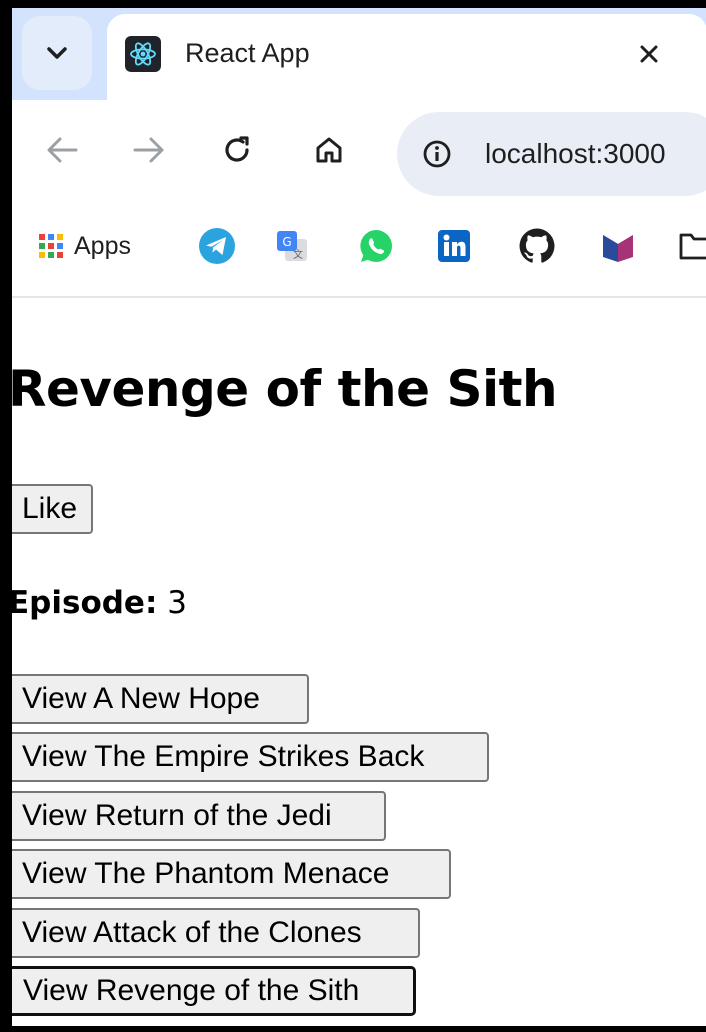 Image resolution: width=706 pixels, height=1032 pixels. I want to click on view-phantom-menace-button: View The Phantom Menace, so click(228, 874).